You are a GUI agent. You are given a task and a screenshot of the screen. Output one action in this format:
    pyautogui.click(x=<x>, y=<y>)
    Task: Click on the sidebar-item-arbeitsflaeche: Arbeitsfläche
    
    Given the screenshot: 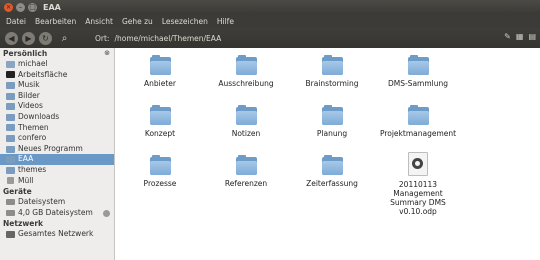 What is the action you would take?
    pyautogui.click(x=57, y=75)
    